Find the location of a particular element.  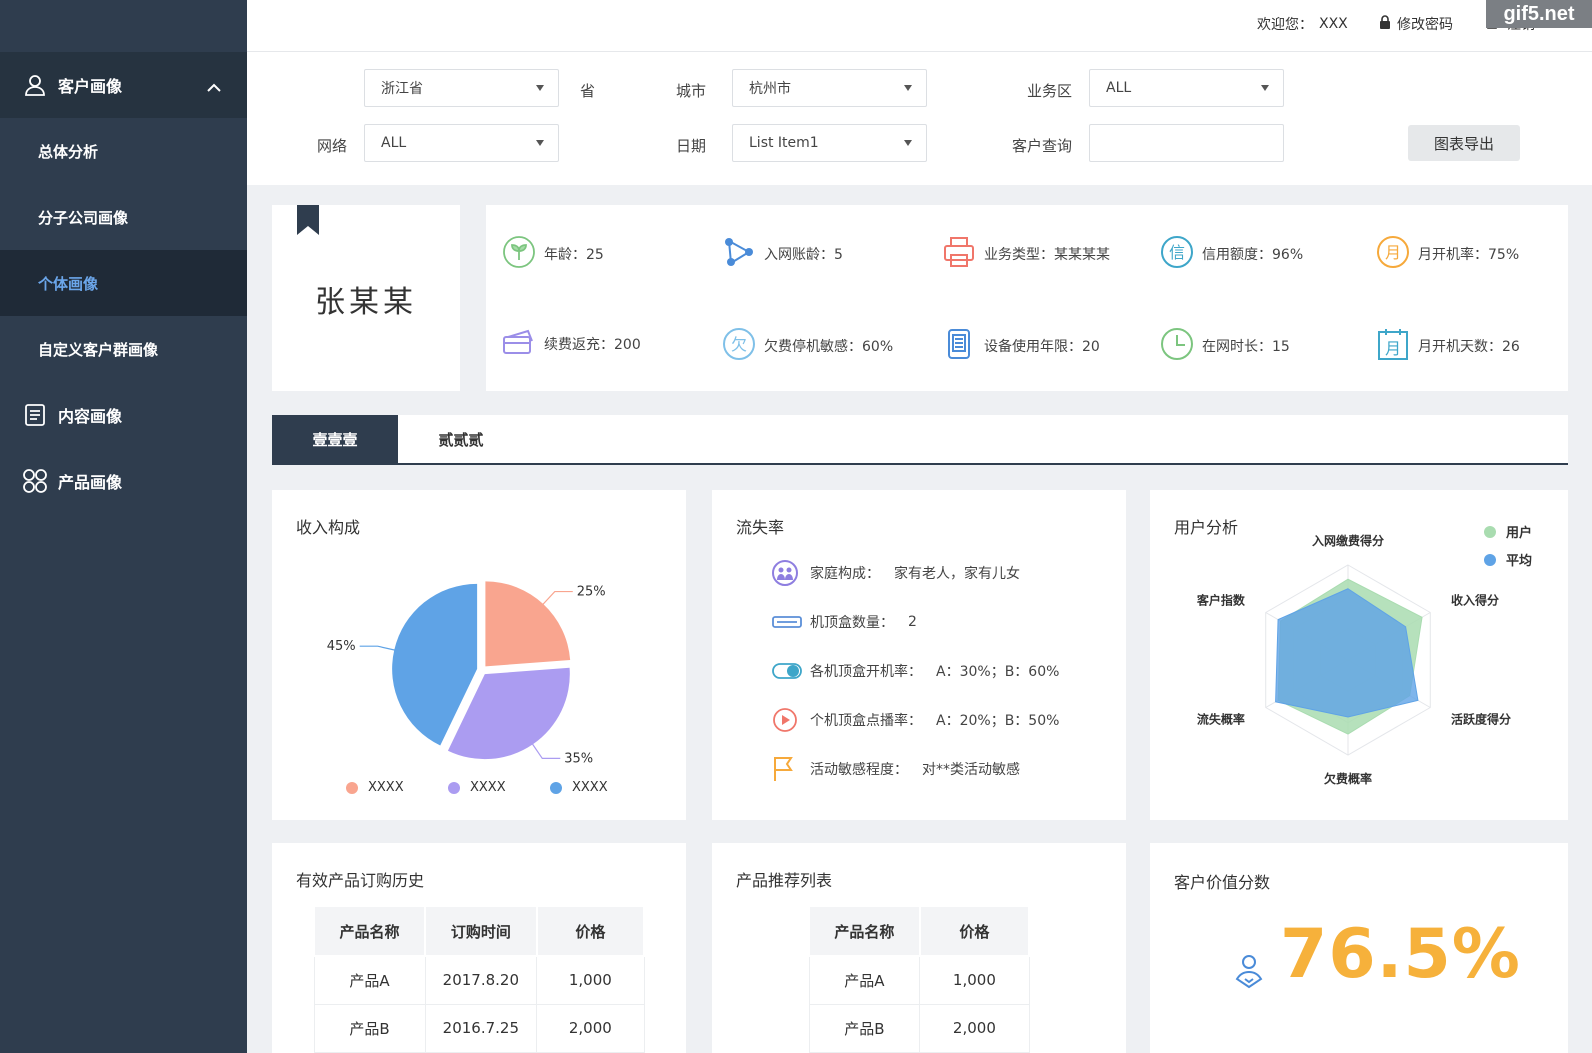

pie-slice is located at coordinates (528, 624).